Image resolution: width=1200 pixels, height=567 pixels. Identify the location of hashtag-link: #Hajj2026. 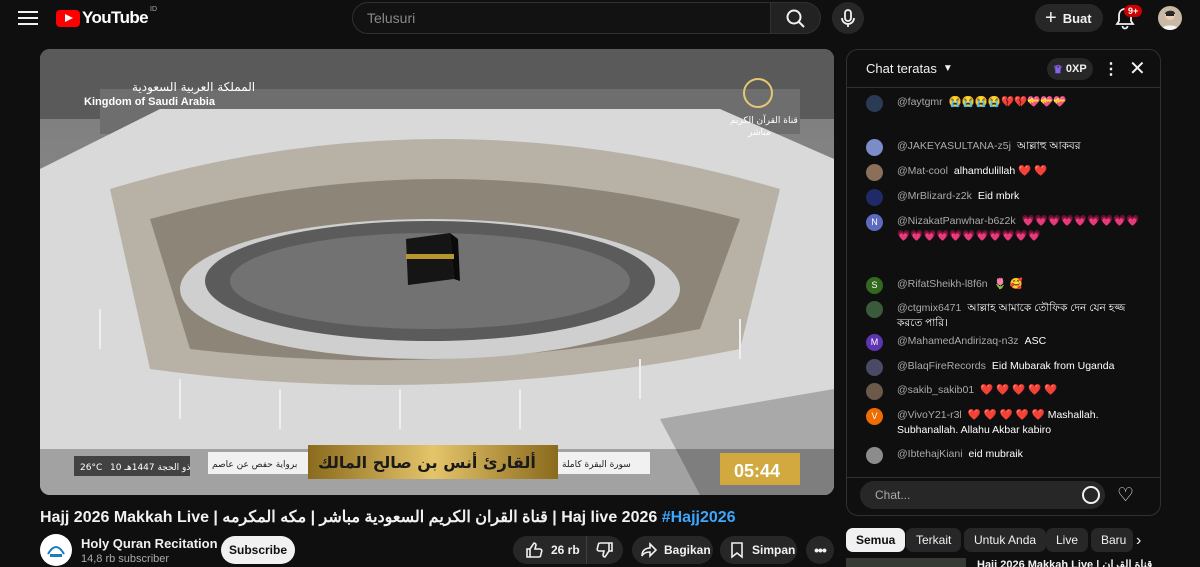
(699, 517).